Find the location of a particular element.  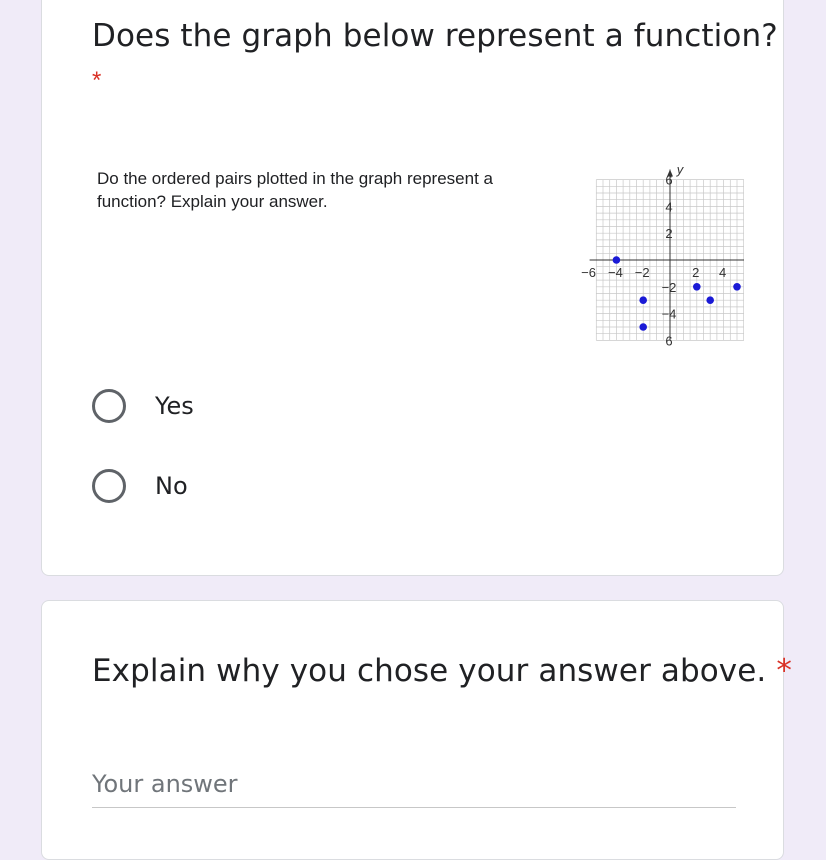

coordinate-graph: xy−6−4−2246642−2−46 is located at coordinates (662, 255).